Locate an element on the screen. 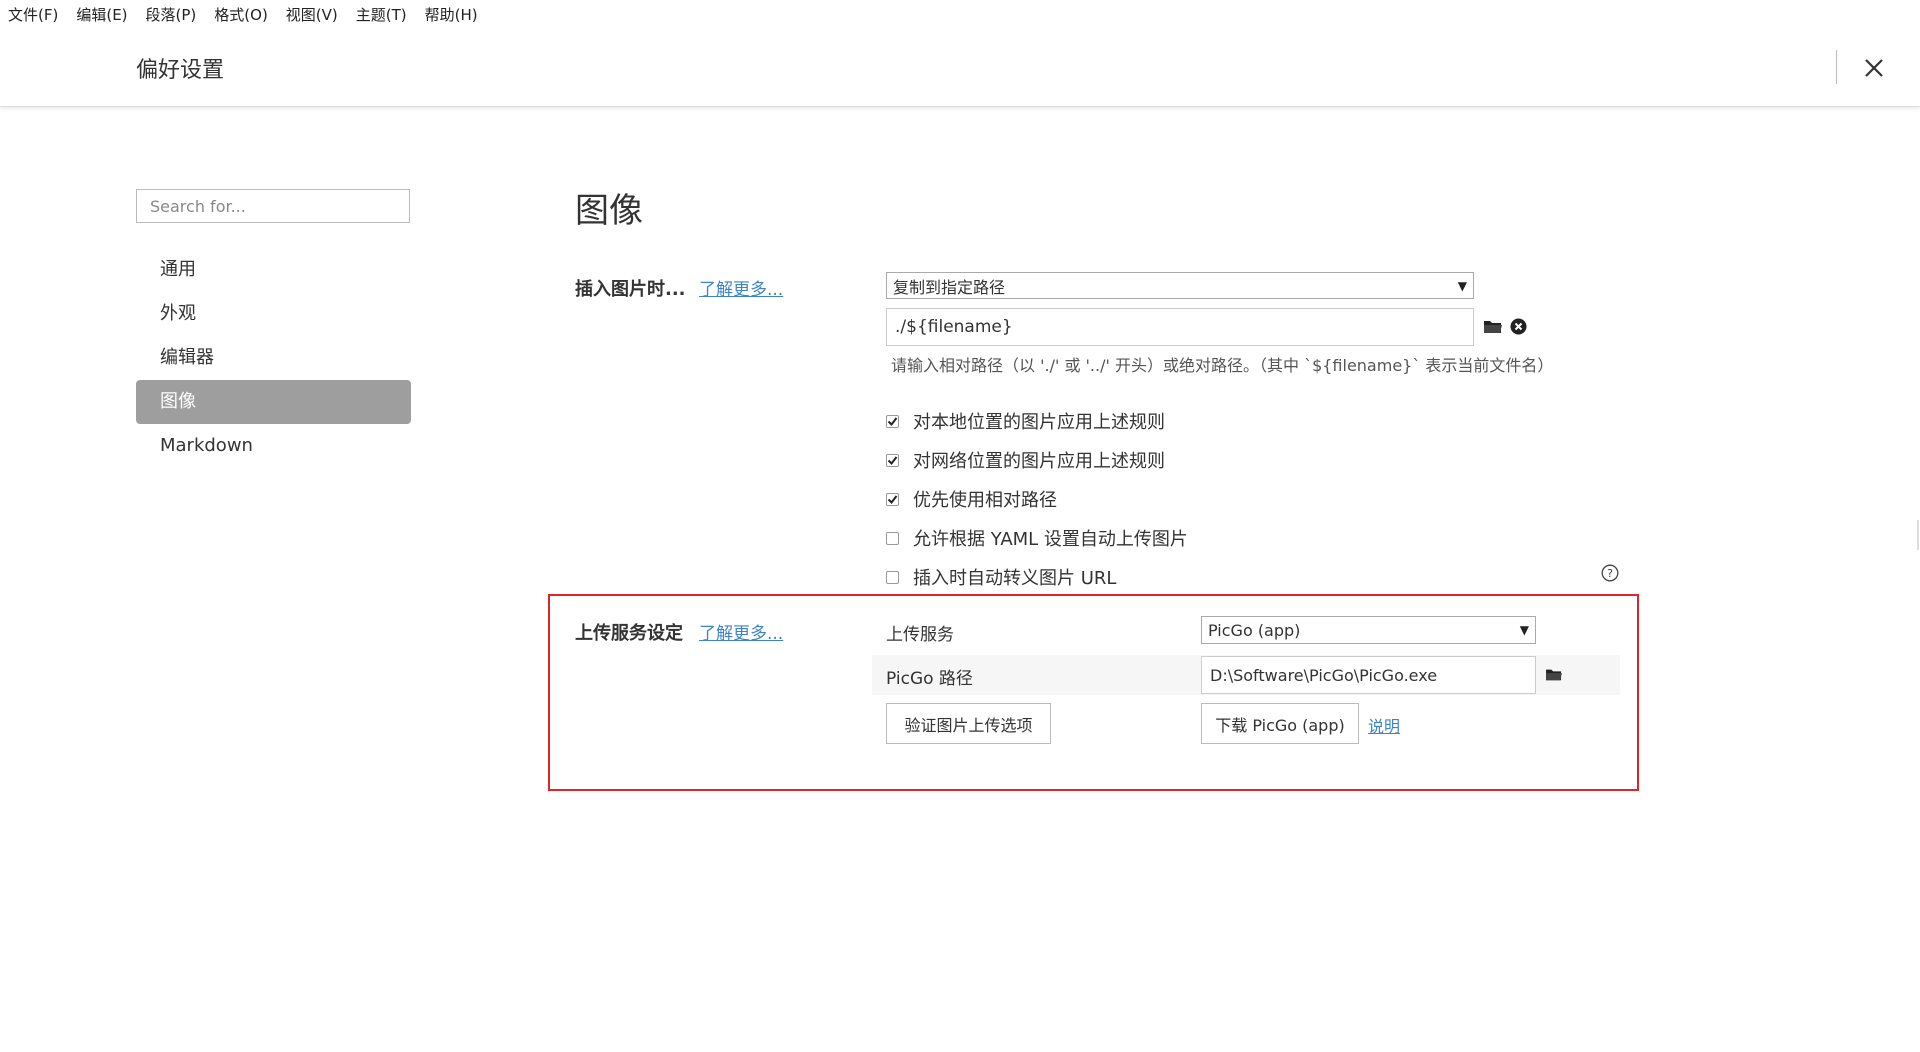 The height and width of the screenshot is (1052, 1920). menu-view: 视图(V) is located at coordinates (312, 14).